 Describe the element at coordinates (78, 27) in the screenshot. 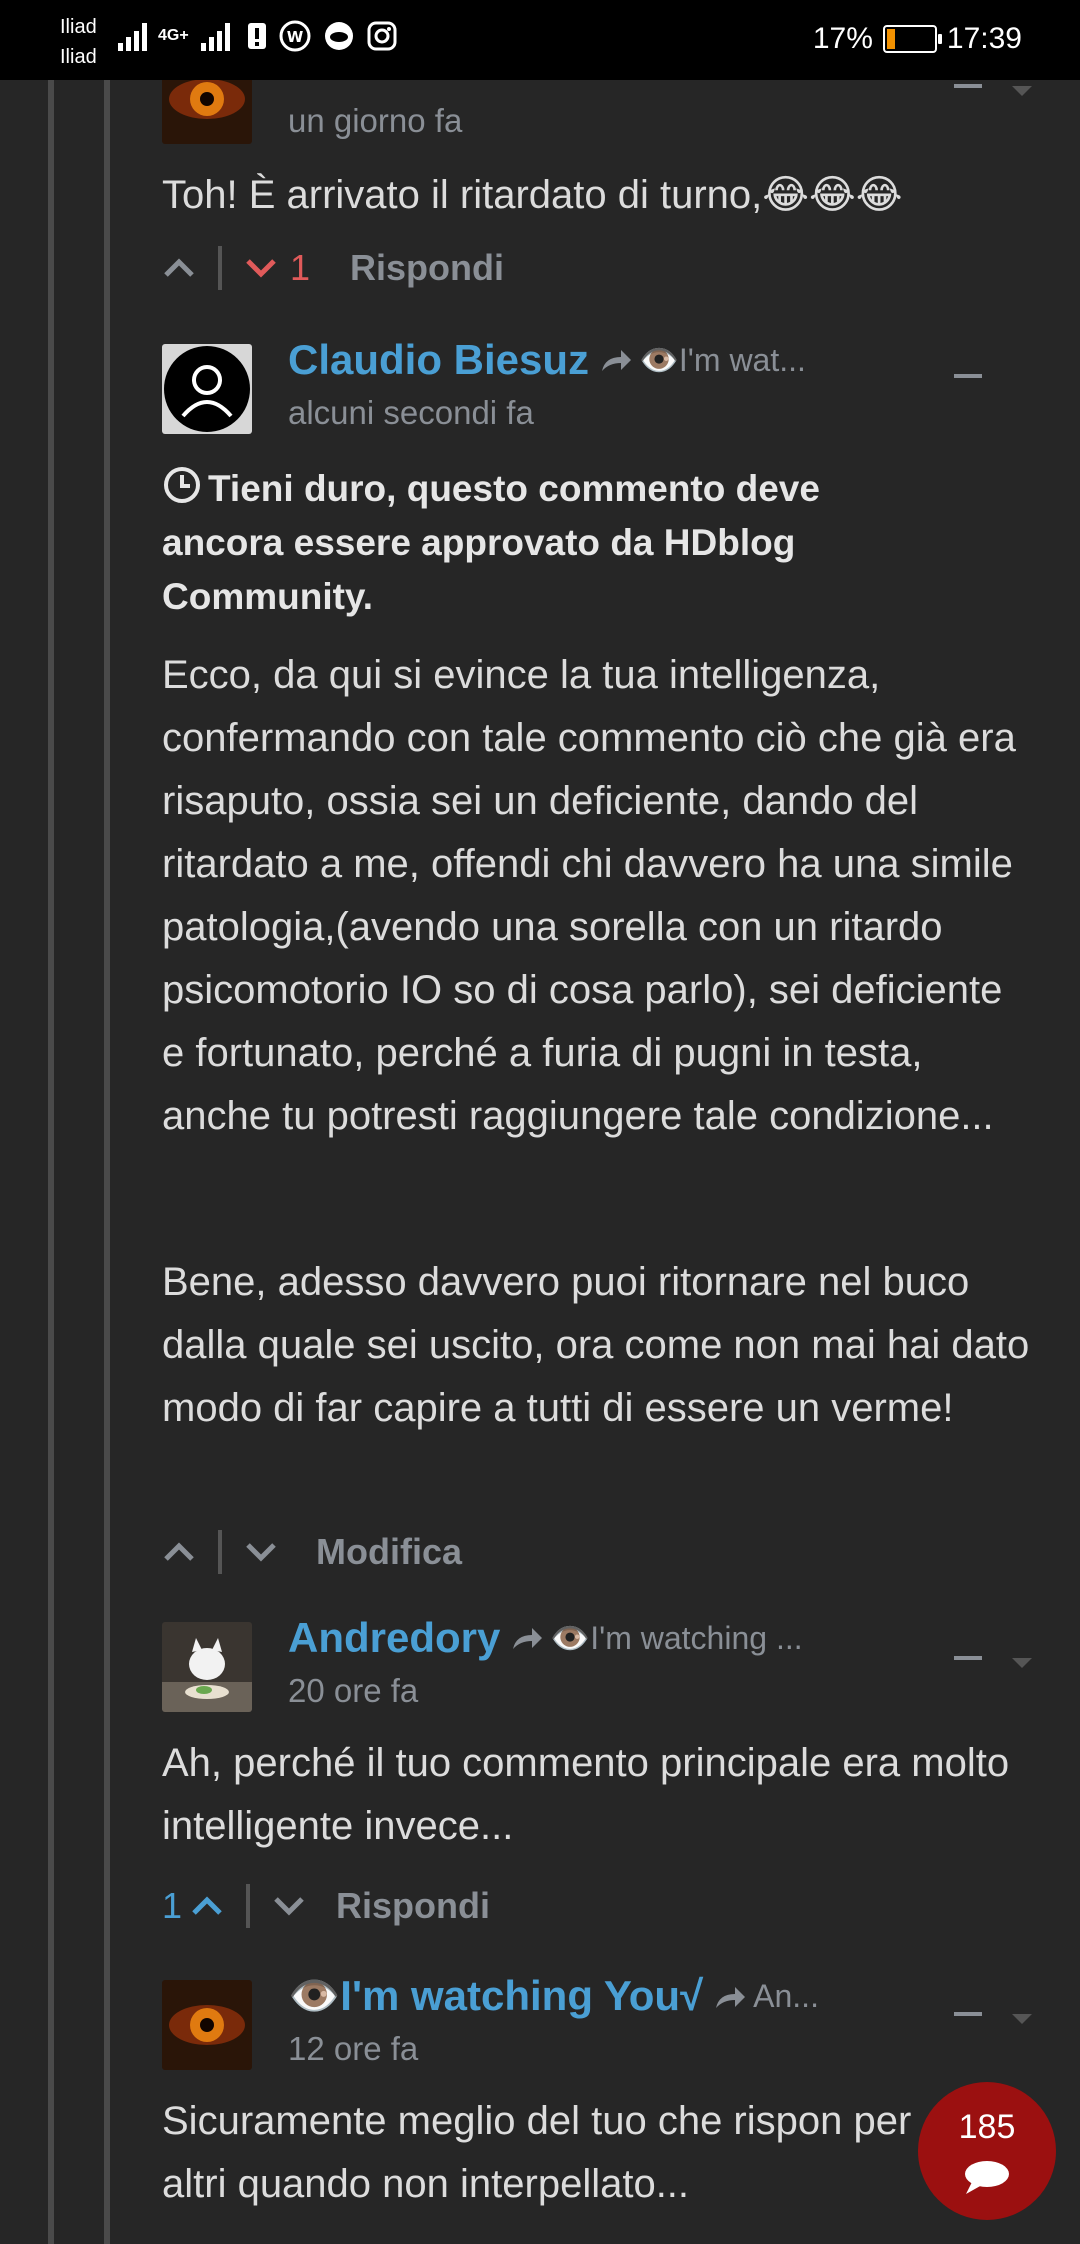

I see `carrier-1: Iliad` at that location.